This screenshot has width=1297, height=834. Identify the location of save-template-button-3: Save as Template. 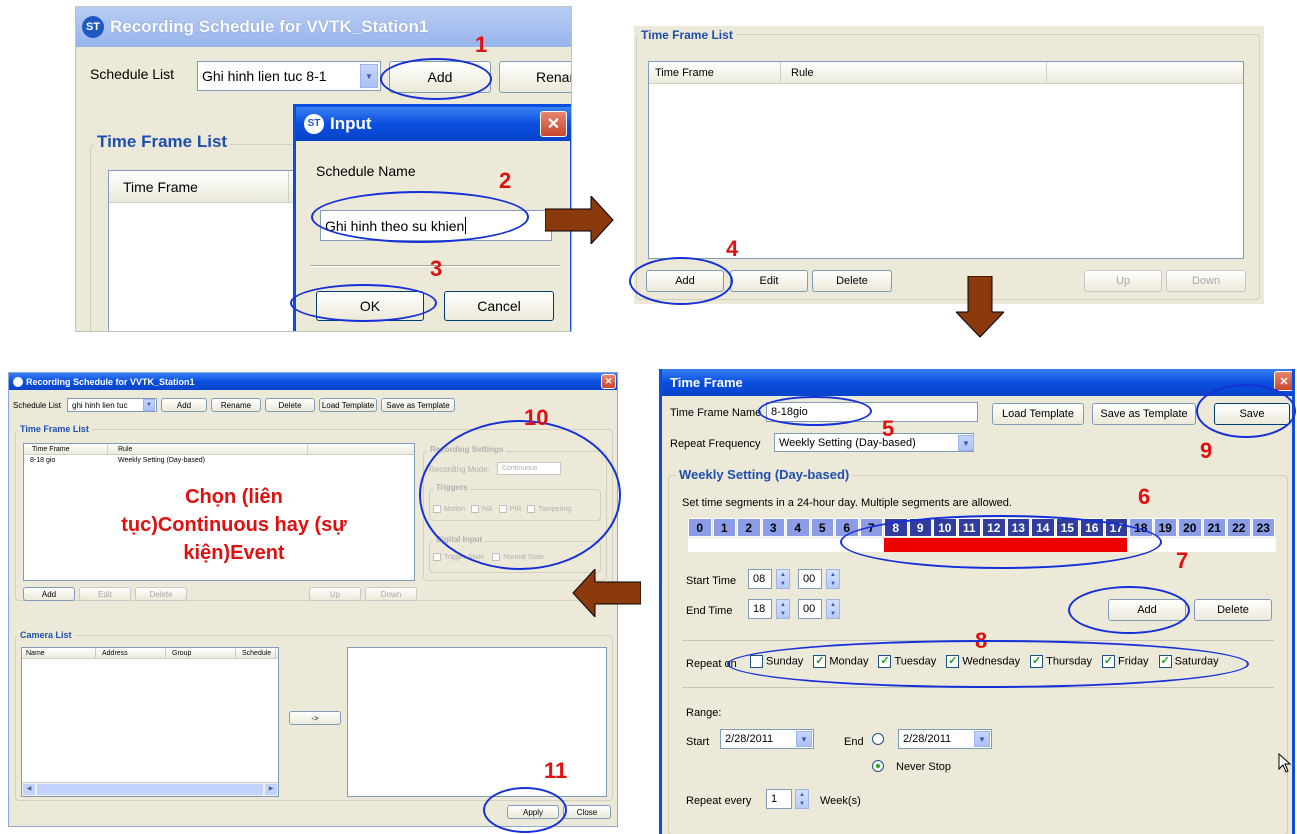
(418, 405).